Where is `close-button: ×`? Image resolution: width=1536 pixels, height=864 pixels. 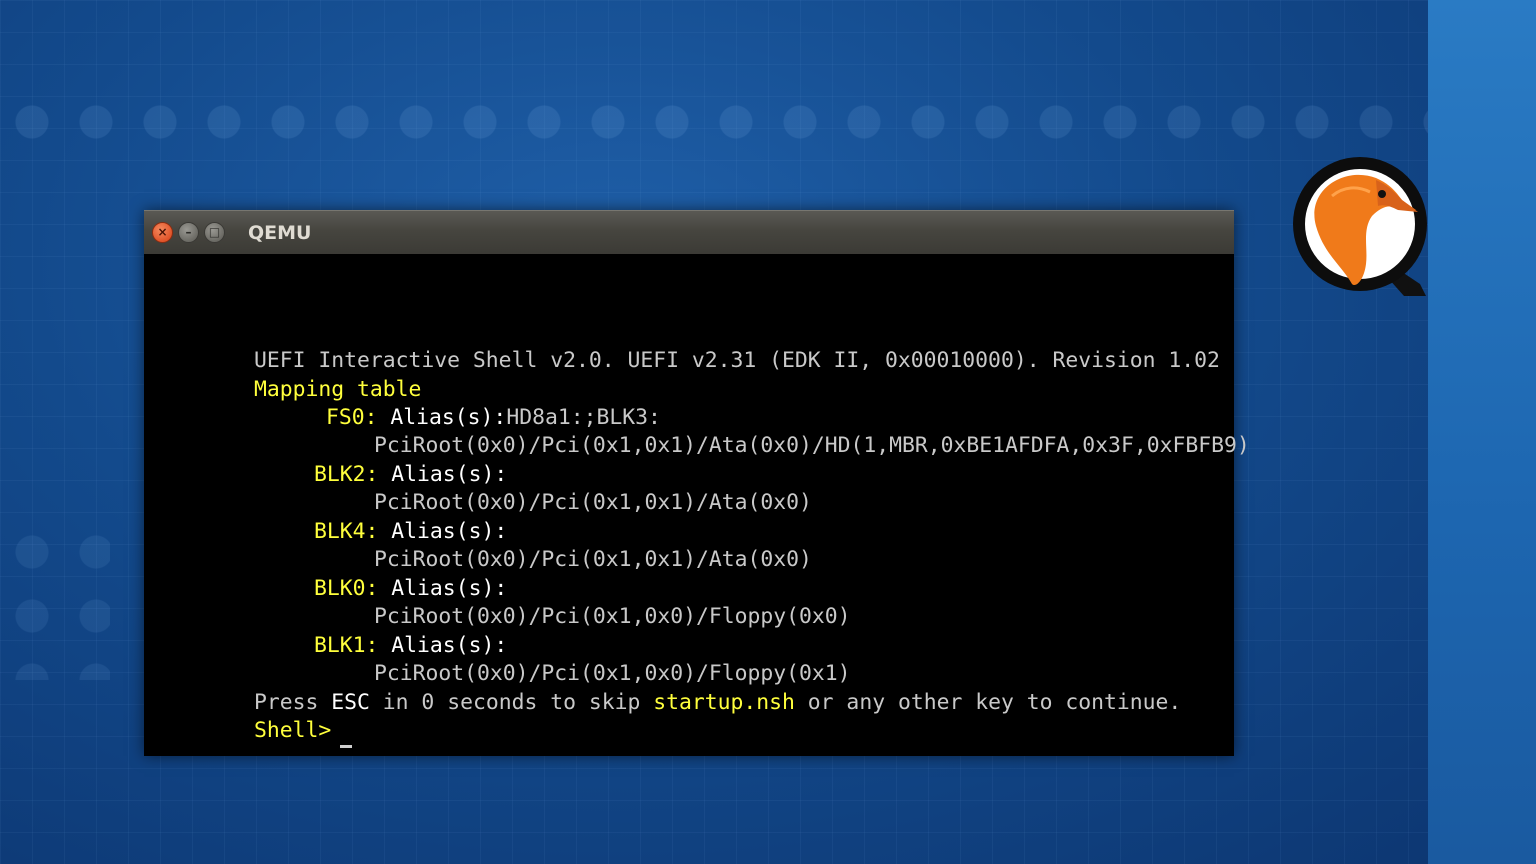
close-button: × is located at coordinates (162, 232).